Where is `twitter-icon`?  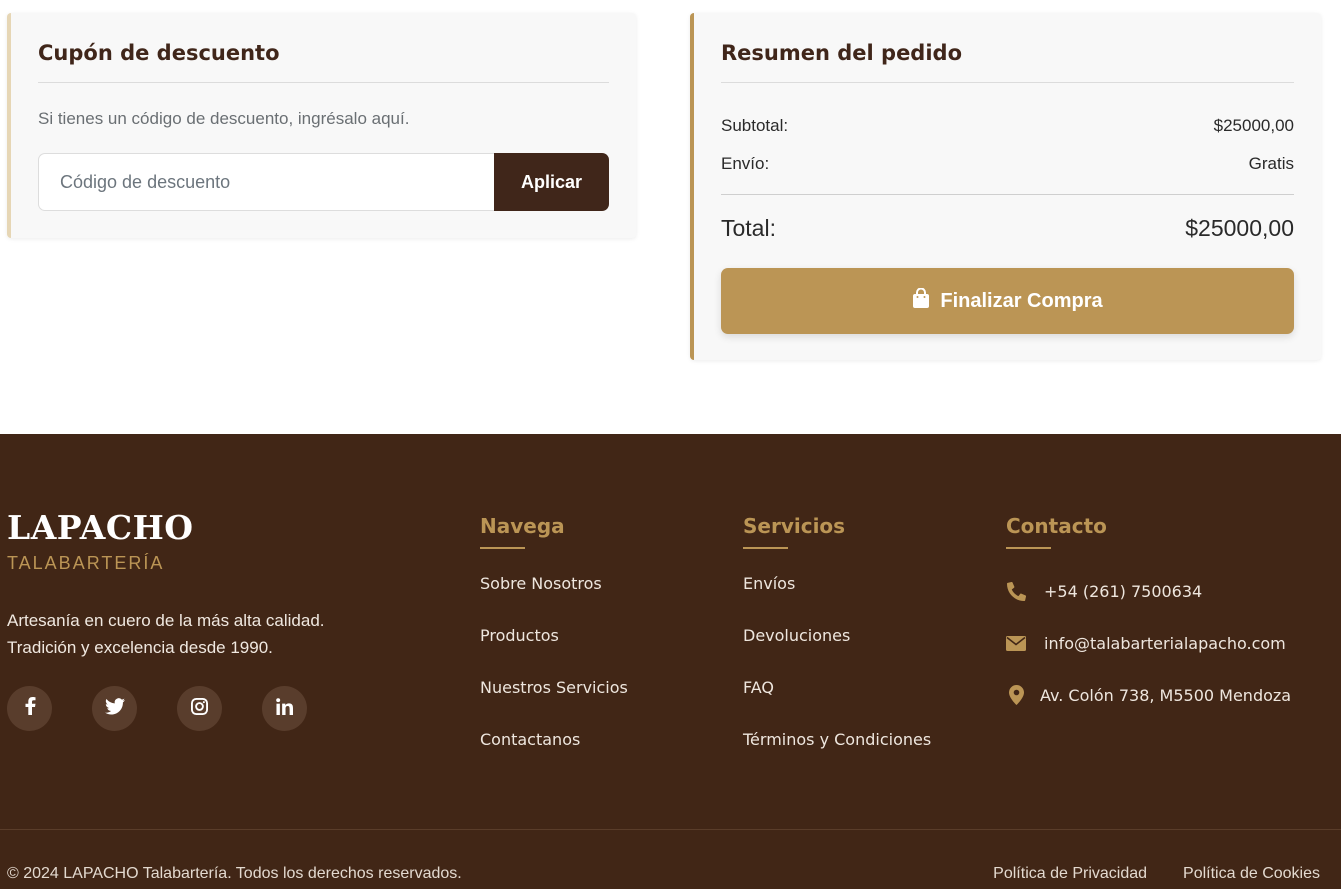
twitter-icon is located at coordinates (114, 708).